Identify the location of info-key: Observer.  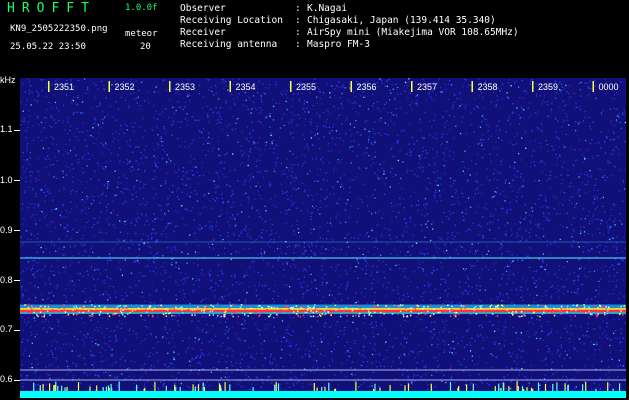
(203, 8).